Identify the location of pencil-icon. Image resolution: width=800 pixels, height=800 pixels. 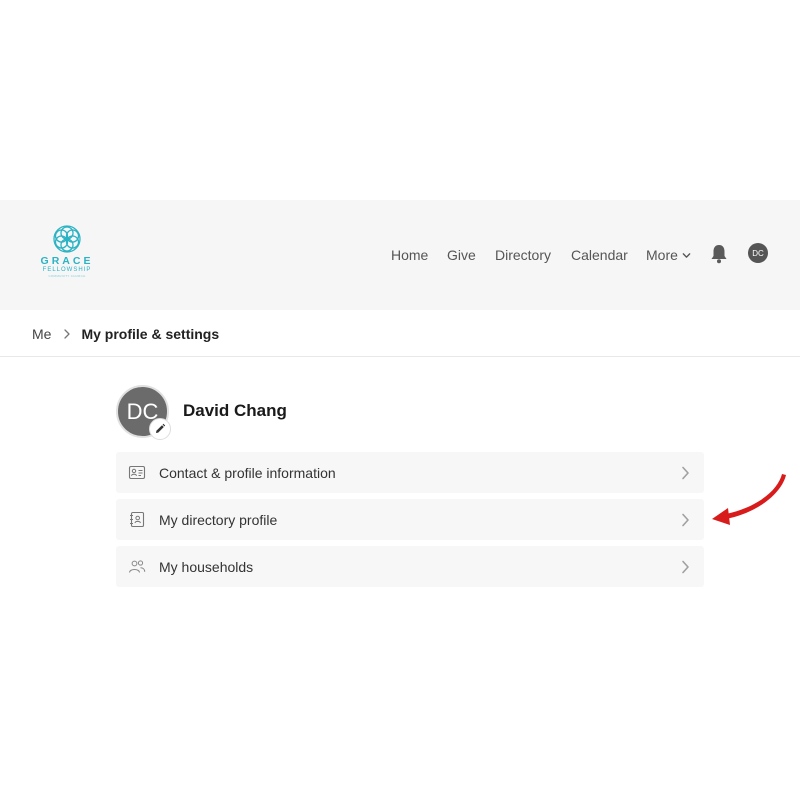
(161, 428).